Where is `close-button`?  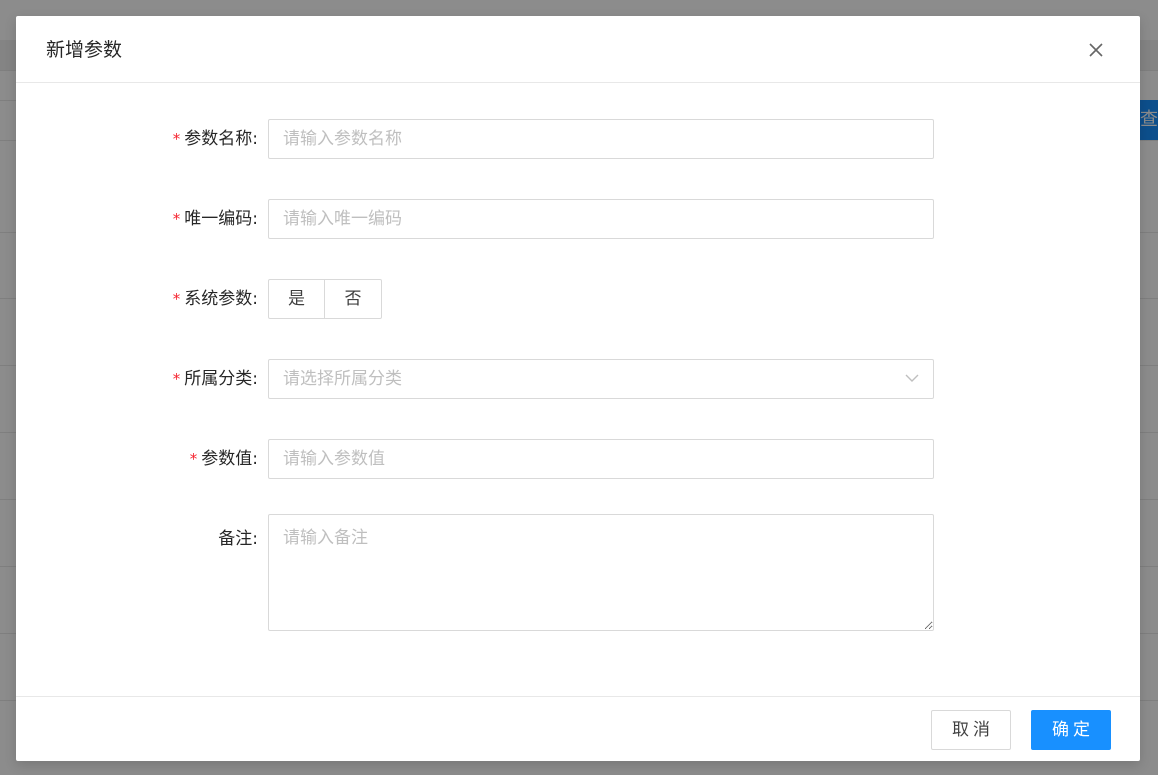
close-button is located at coordinates (1096, 50).